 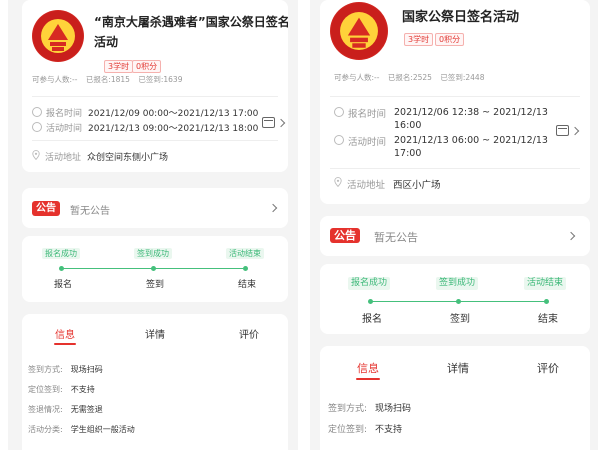 What do you see at coordinates (461, 17) in the screenshot?
I see `activity-title: 国家公祭日签名活动` at bounding box center [461, 17].